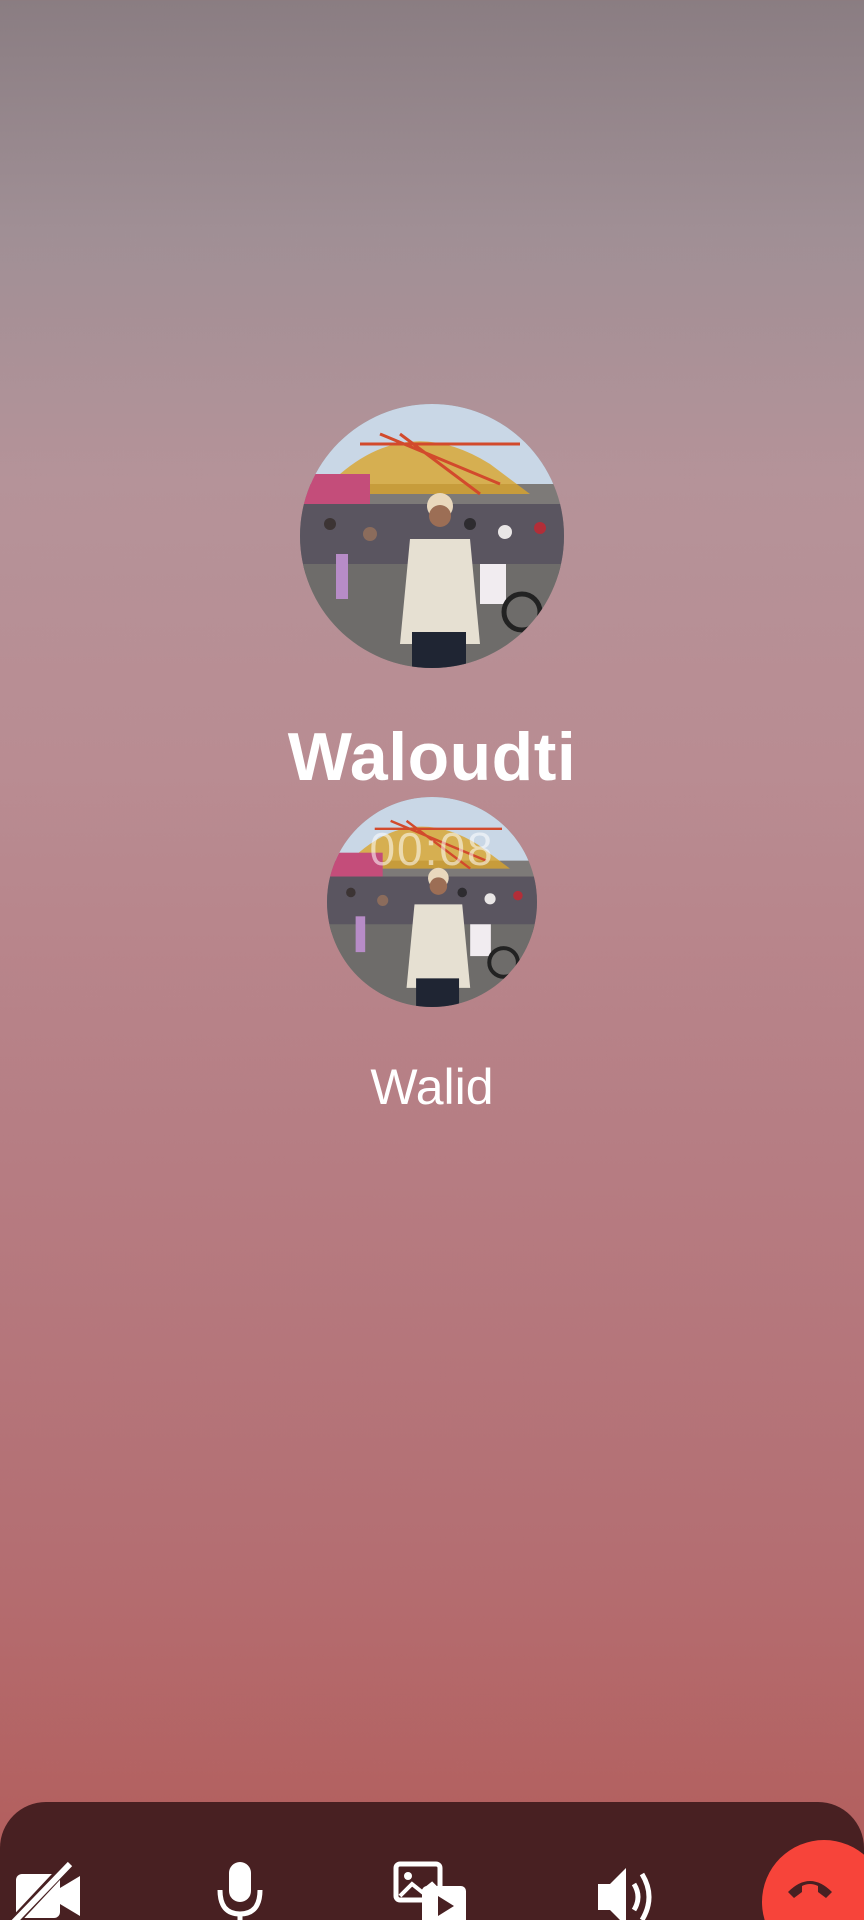 The width and height of the screenshot is (864, 1920). I want to click on video-off-icon, so click(44, 1890).